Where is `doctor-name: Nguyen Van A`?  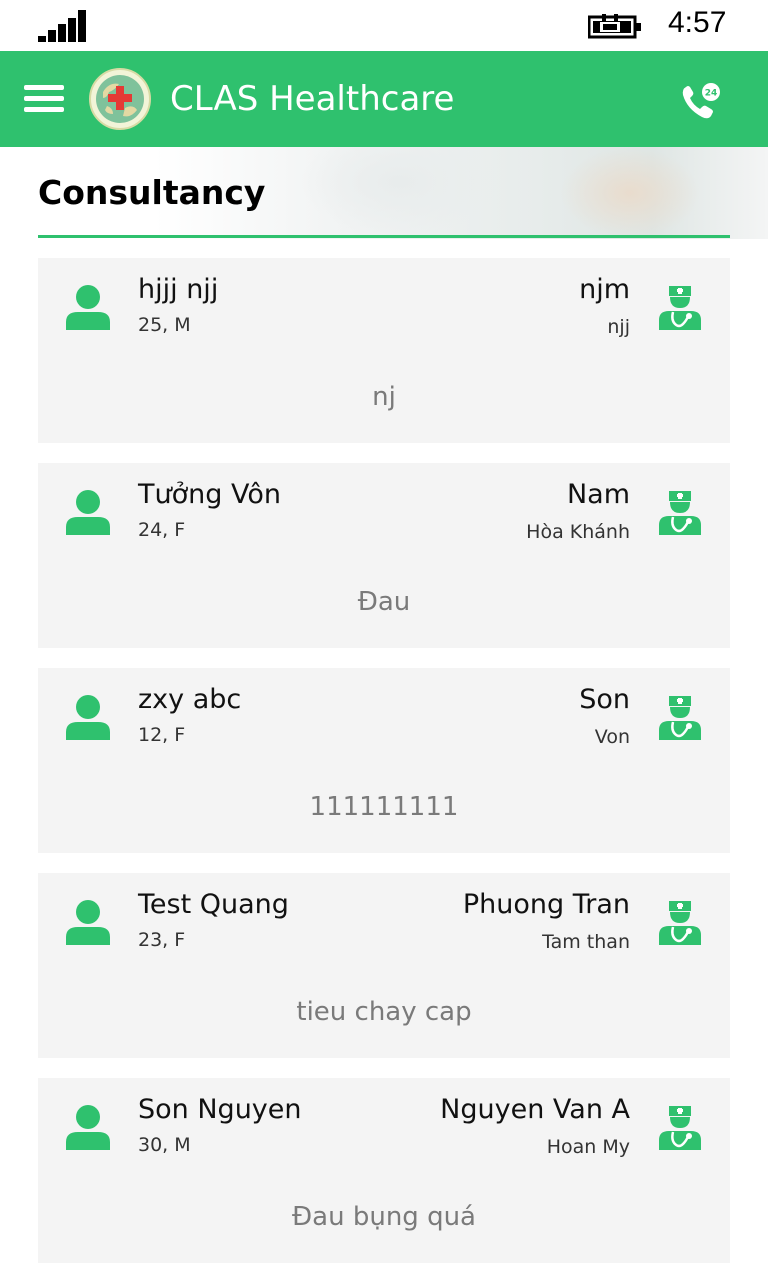
doctor-name: Nguyen Van A is located at coordinates (535, 1109).